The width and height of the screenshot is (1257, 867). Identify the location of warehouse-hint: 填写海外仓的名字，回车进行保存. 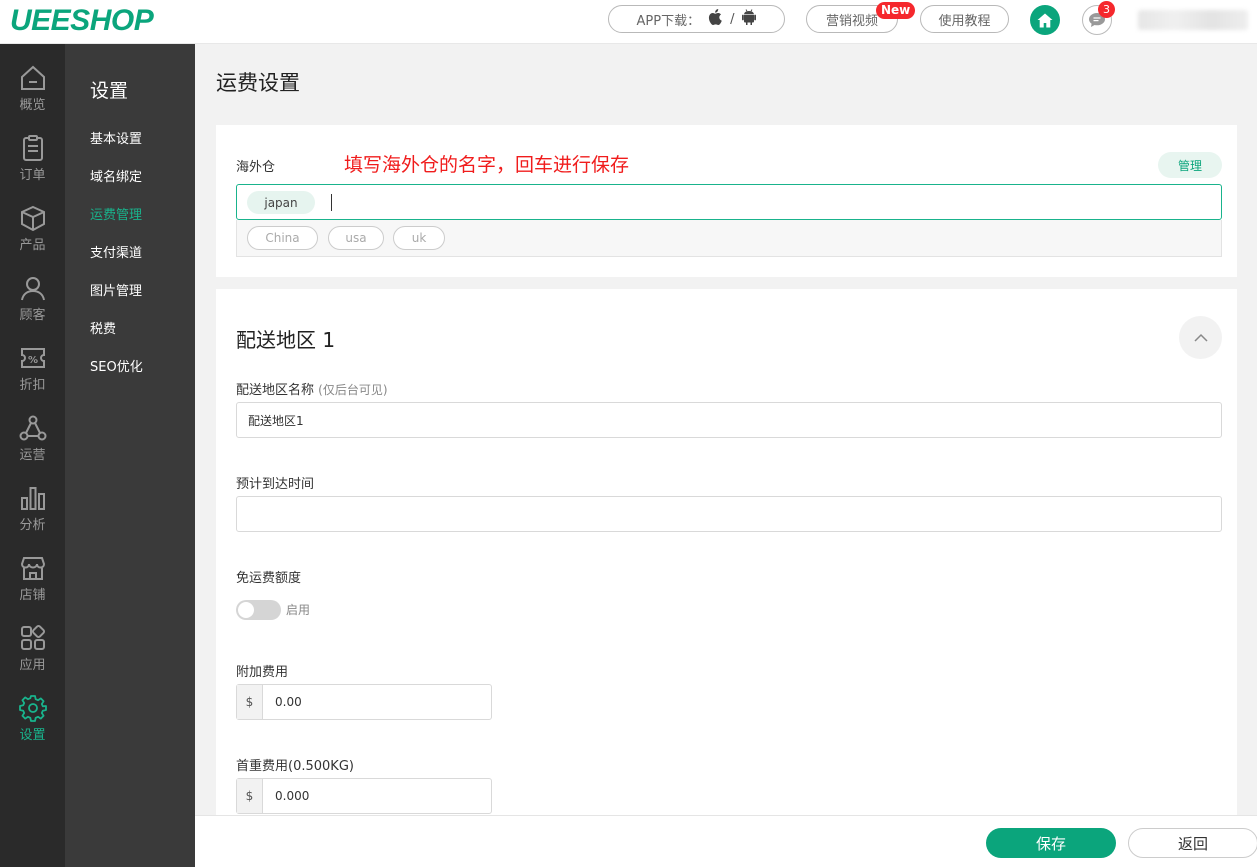
(487, 165).